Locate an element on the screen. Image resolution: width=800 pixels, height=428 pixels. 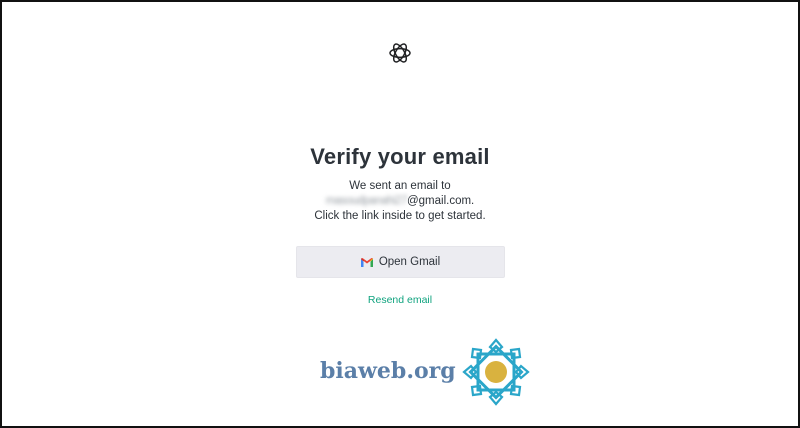
message-email-line: masoudpanahi27@gmail.com. is located at coordinates (400, 201).